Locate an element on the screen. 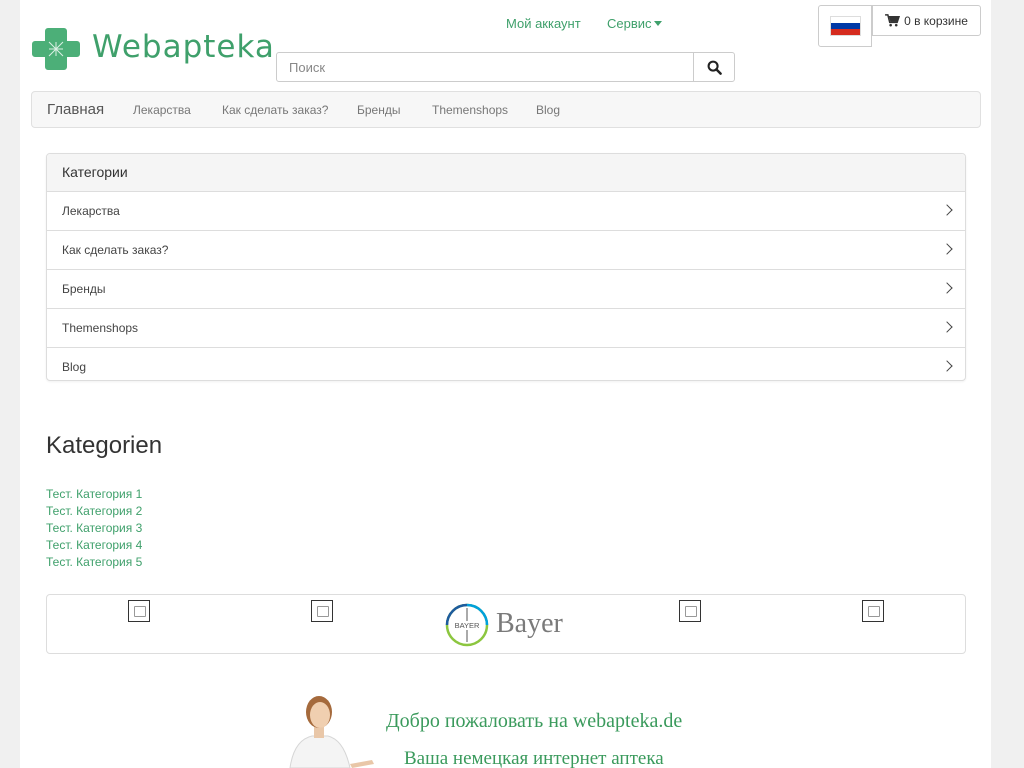  site-logo: Webapteka is located at coordinates (153, 49).